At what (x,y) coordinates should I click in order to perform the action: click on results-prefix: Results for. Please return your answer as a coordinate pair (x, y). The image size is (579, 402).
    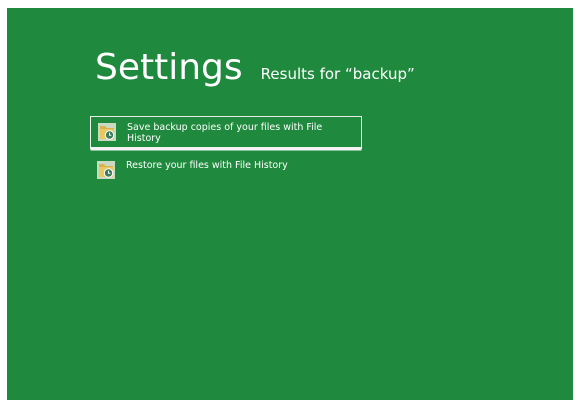
    Looking at the image, I should click on (302, 74).